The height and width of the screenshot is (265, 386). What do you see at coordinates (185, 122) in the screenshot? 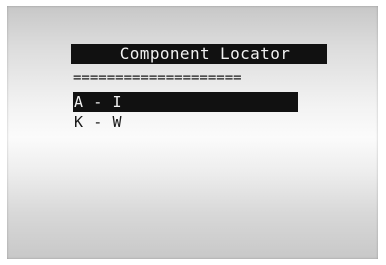
I see `menu-item-k-w: K - W` at bounding box center [185, 122].